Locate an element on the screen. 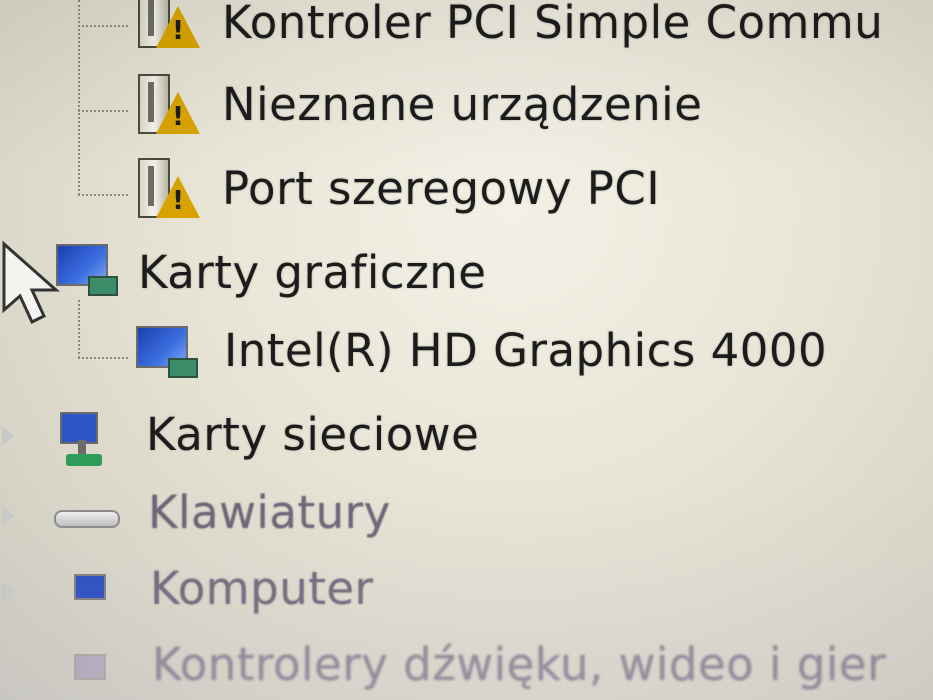  tree-item-pci-serial-port: ! Port szeregowy PCI is located at coordinates (466, 190).